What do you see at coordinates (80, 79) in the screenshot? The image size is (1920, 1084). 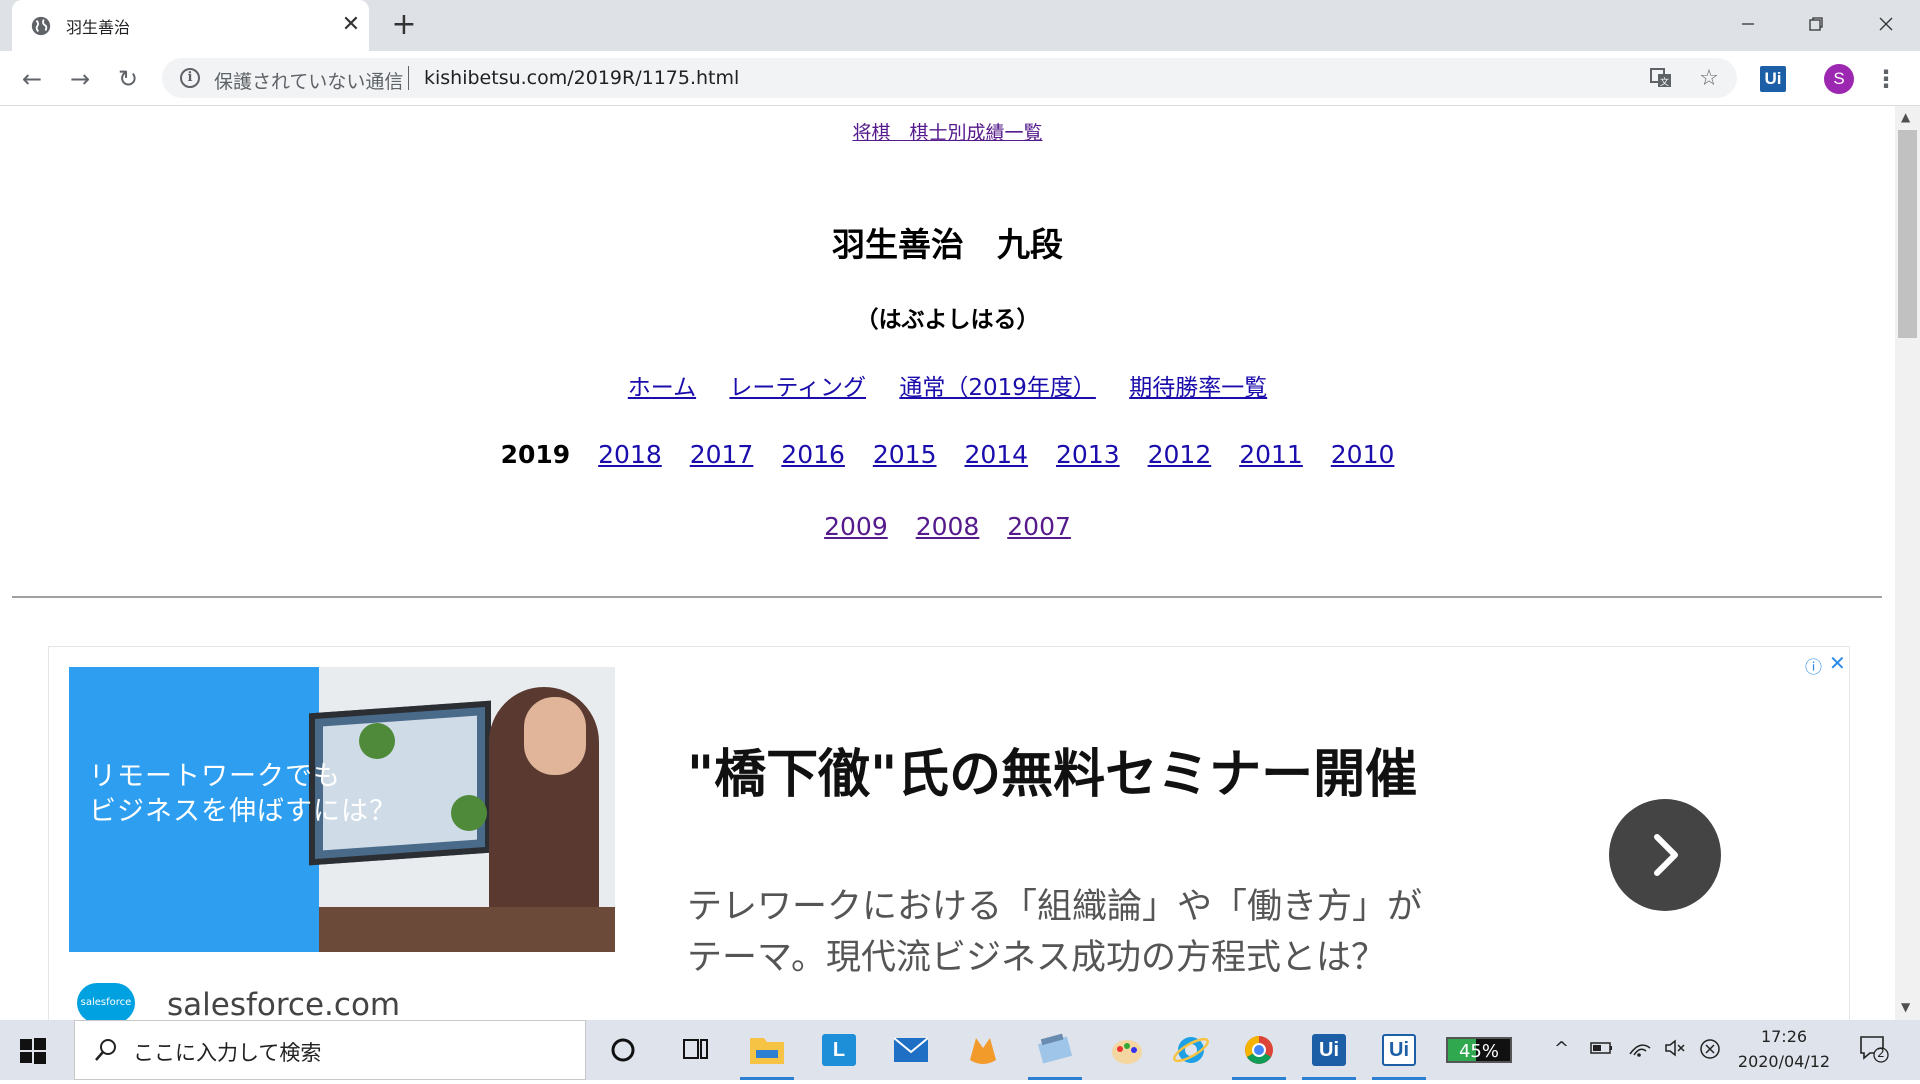 I see `forward-icon: →` at bounding box center [80, 79].